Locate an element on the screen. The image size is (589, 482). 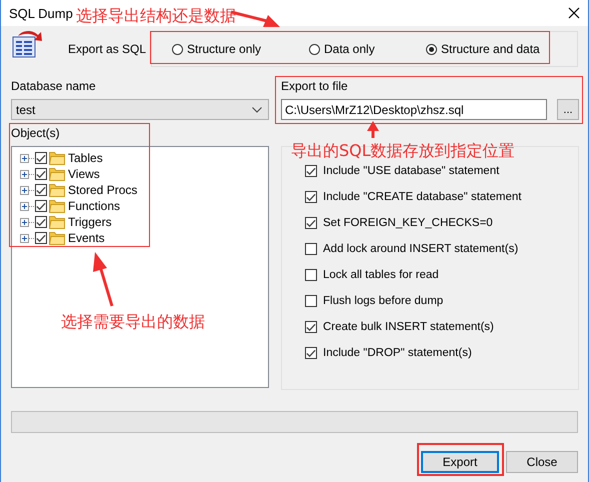
option-checkbox: Include "DROP" statement(s) is located at coordinates (441, 353).